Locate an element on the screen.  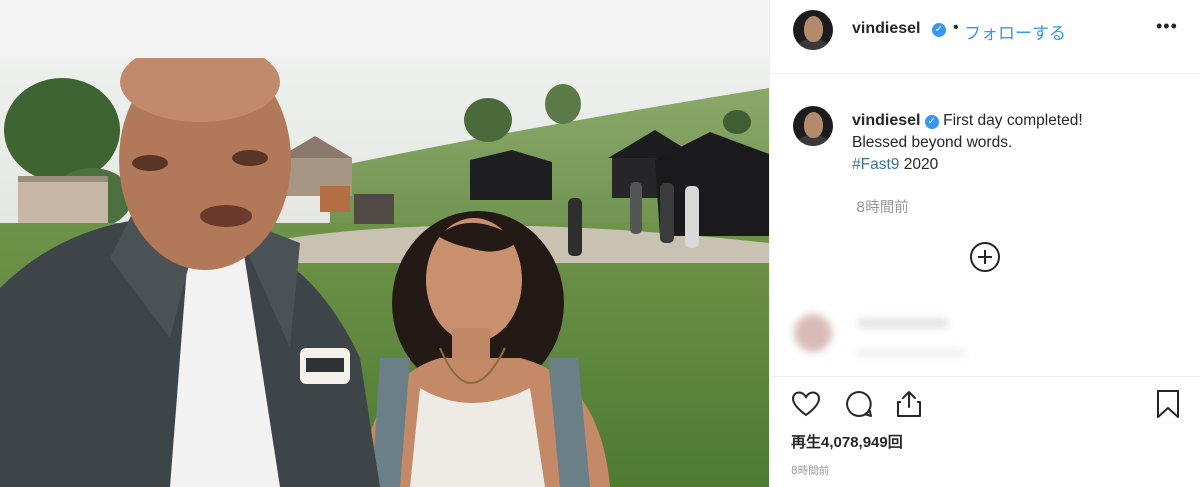
views-label: 再生 is located at coordinates (806, 442).